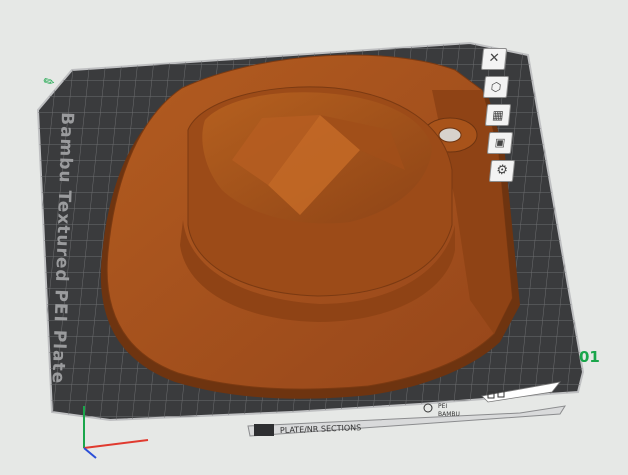  Describe the element at coordinates (502, 171) in the screenshot. I see `settings-icon: ⚙` at that location.